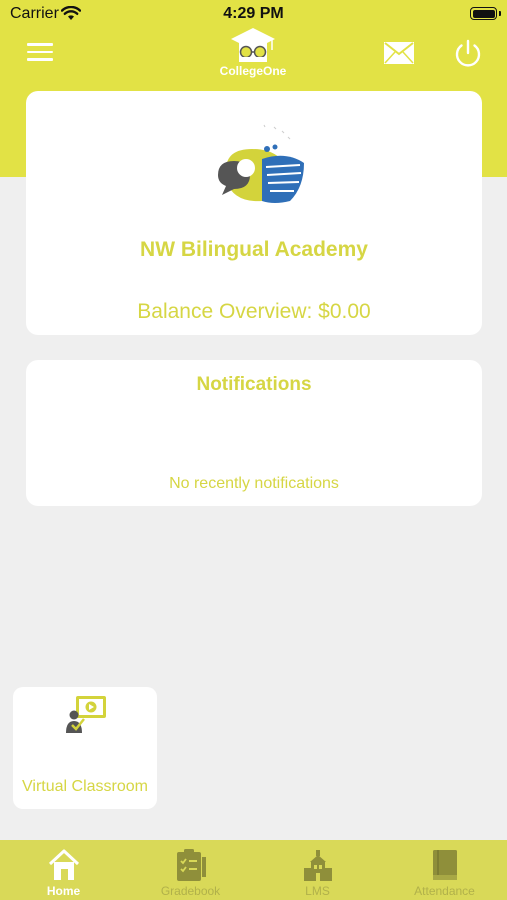  What do you see at coordinates (317, 891) in the screenshot?
I see `tab-lms-label: LMS` at bounding box center [317, 891].